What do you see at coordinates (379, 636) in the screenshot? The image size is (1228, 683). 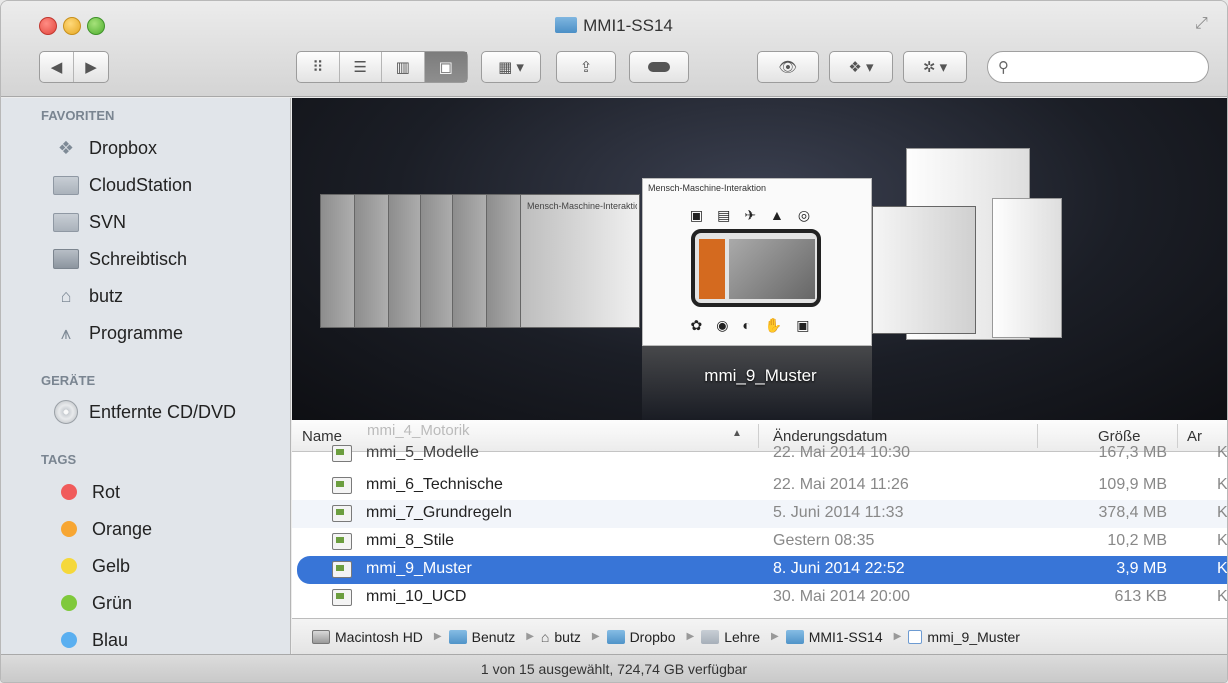 I see `path-crumb-label: Macintosh HD` at bounding box center [379, 636].